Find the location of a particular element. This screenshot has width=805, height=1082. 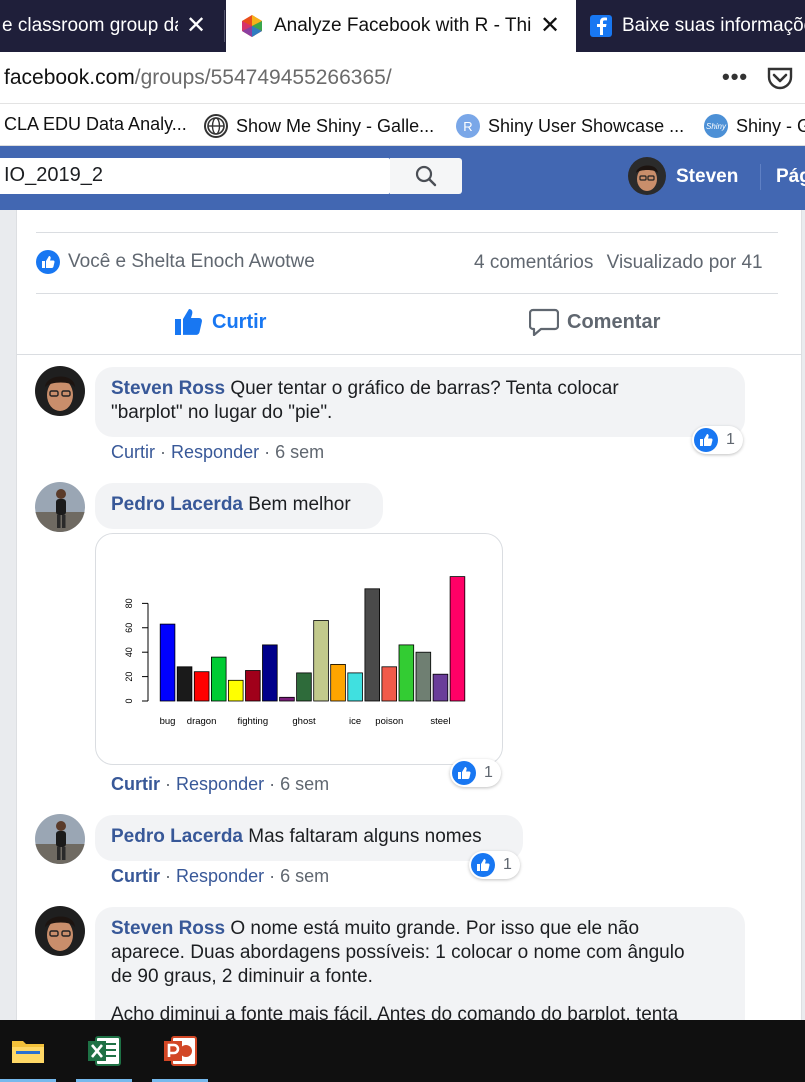

shiny-logo-icon: Shiny is located at coordinates (716, 126).